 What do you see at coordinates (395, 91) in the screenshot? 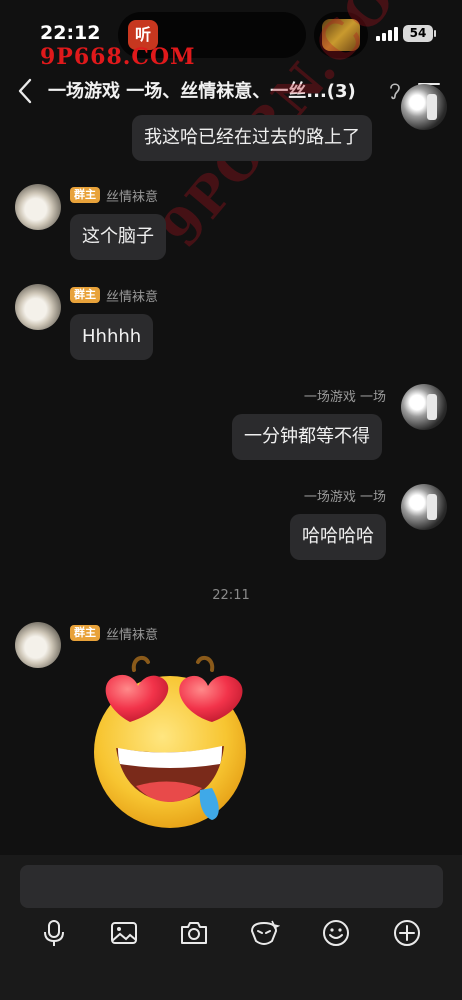
I see `ear-icon` at bounding box center [395, 91].